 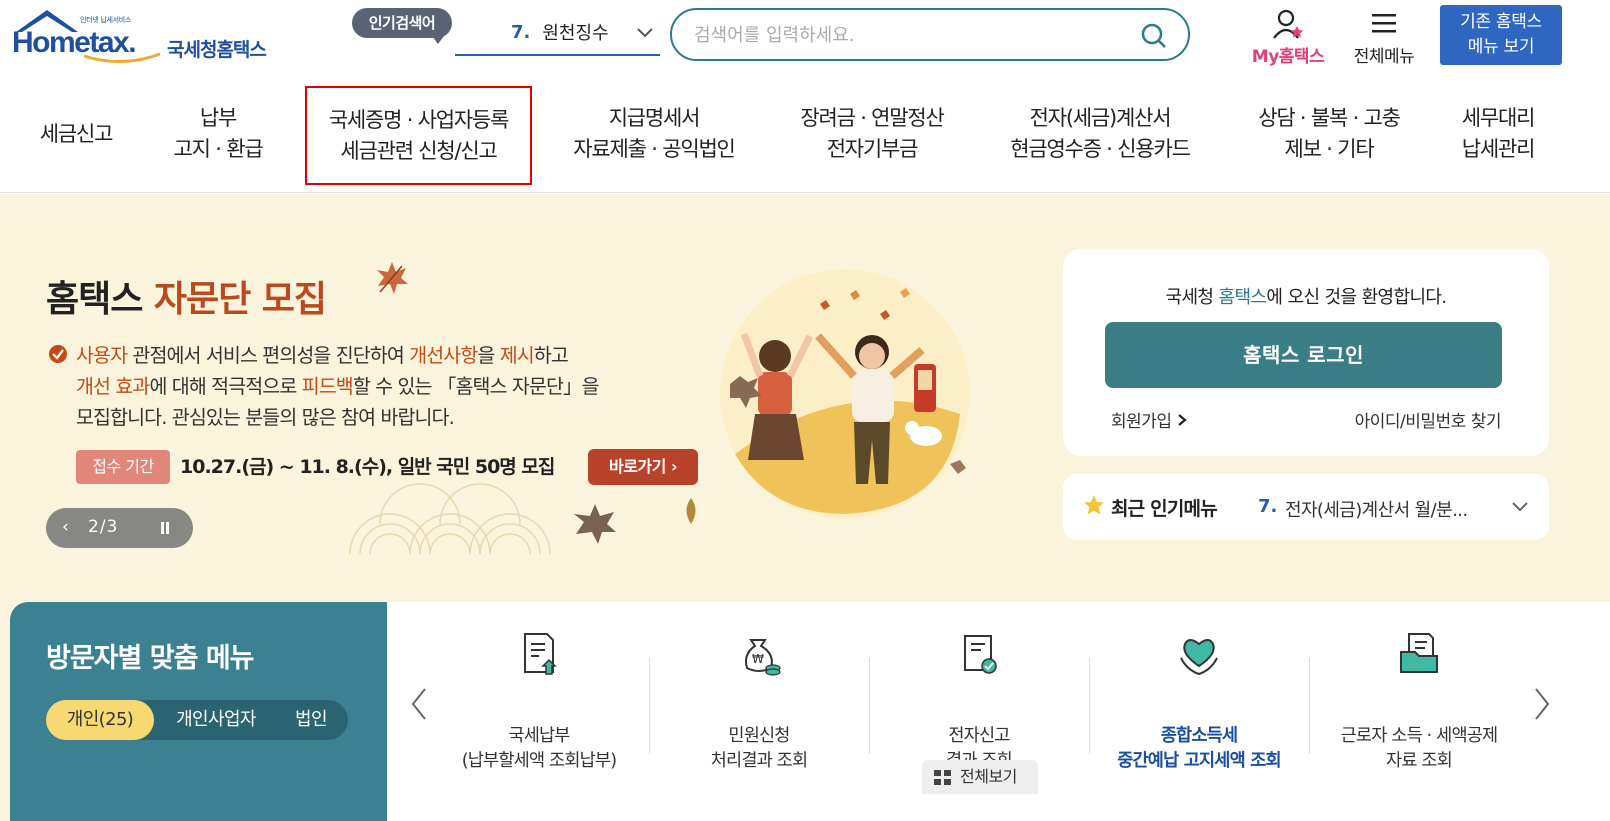 What do you see at coordinates (418, 135) in the screenshot?
I see `gnb-certificate-registration: 국세증명 · 사업자등록 세금관련 신청/신고` at bounding box center [418, 135].